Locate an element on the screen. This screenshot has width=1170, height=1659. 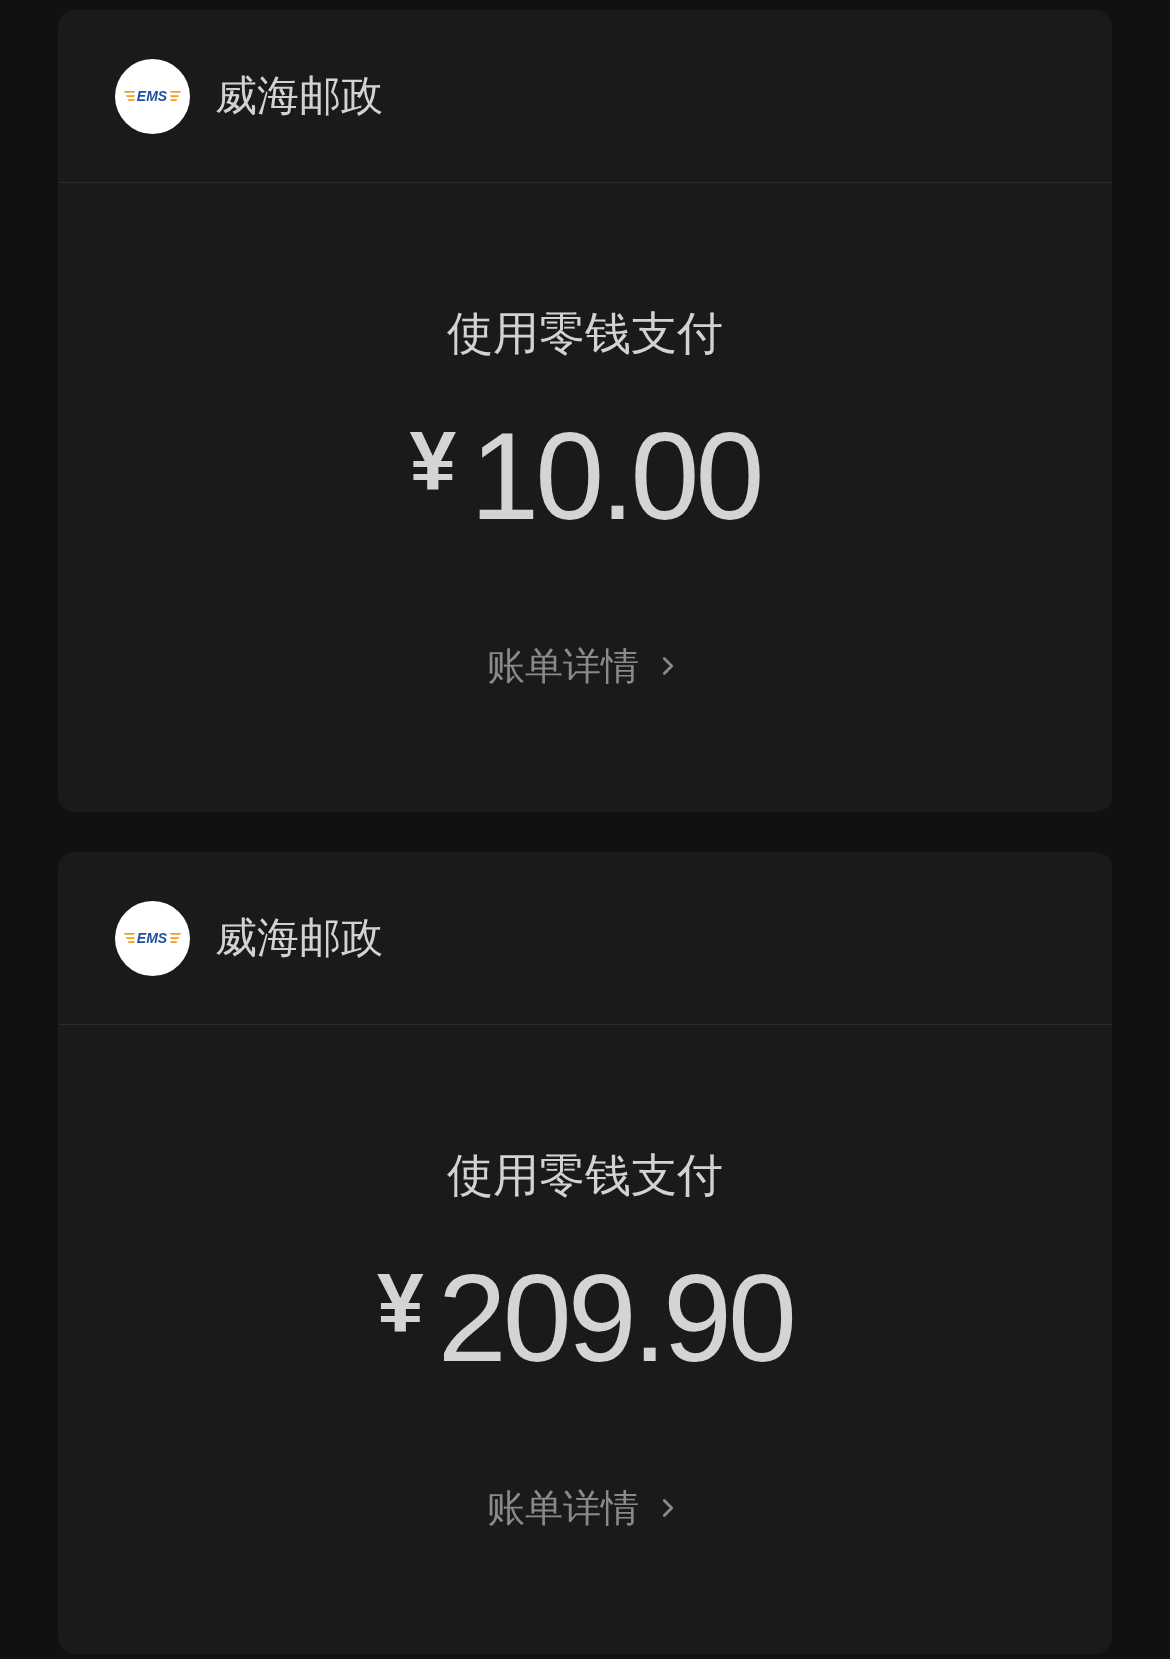
amount: 10.00 is located at coordinates (615, 476).